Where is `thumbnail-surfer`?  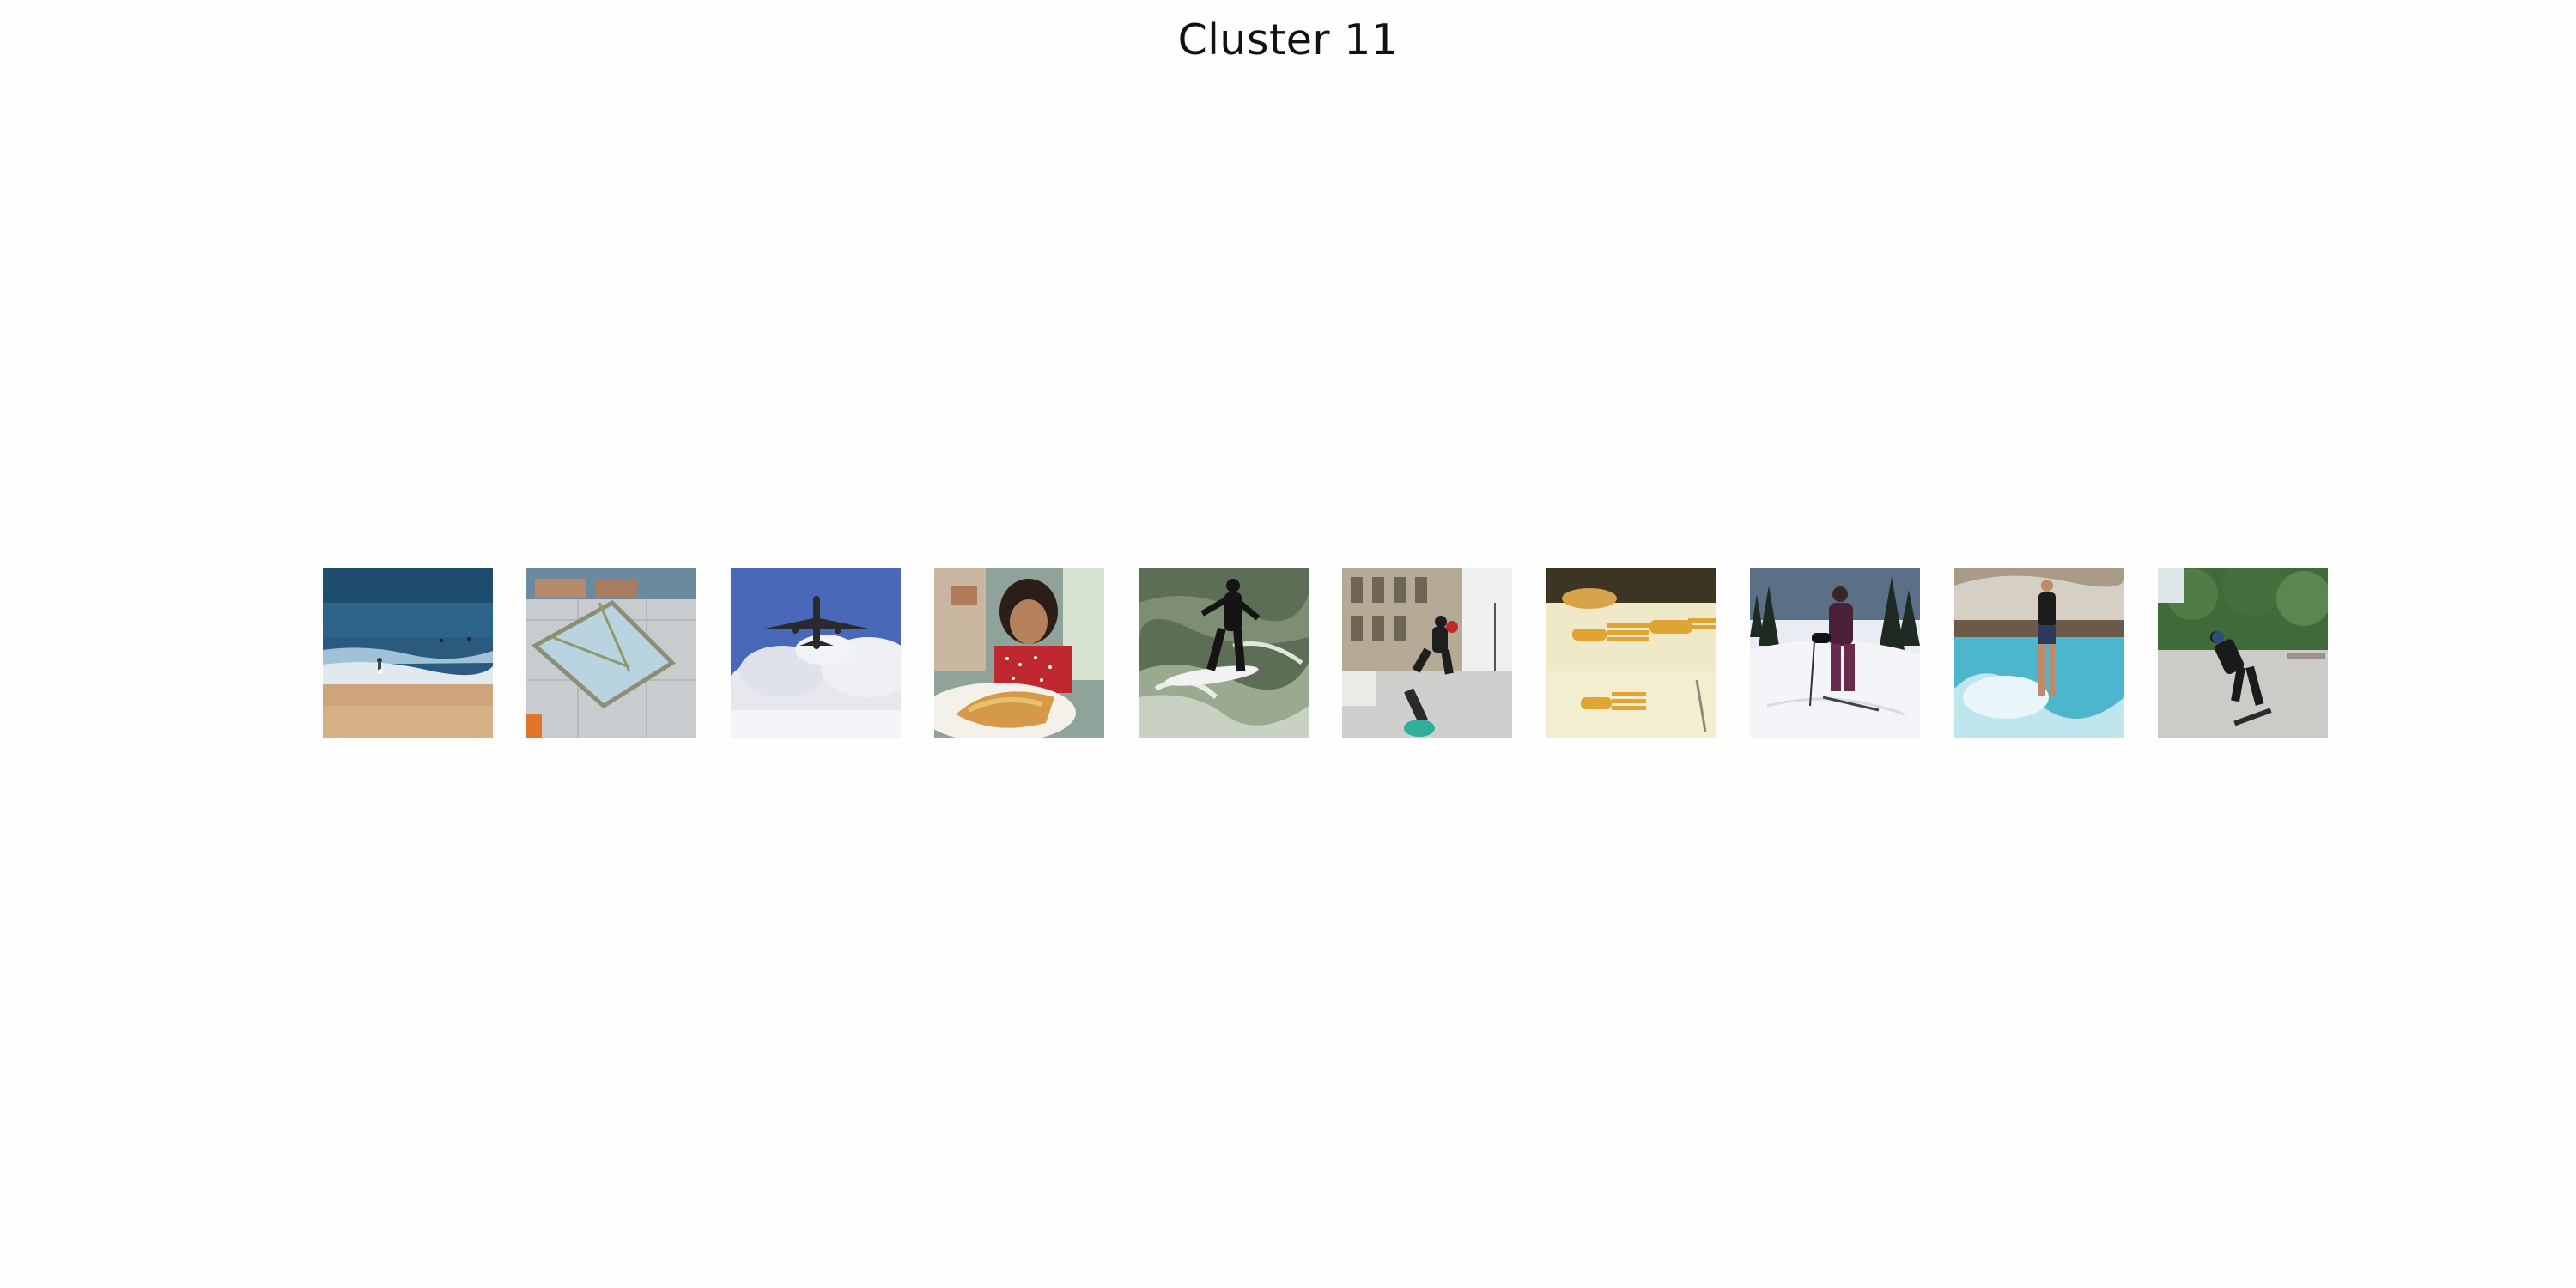 thumbnail-surfer is located at coordinates (1224, 653).